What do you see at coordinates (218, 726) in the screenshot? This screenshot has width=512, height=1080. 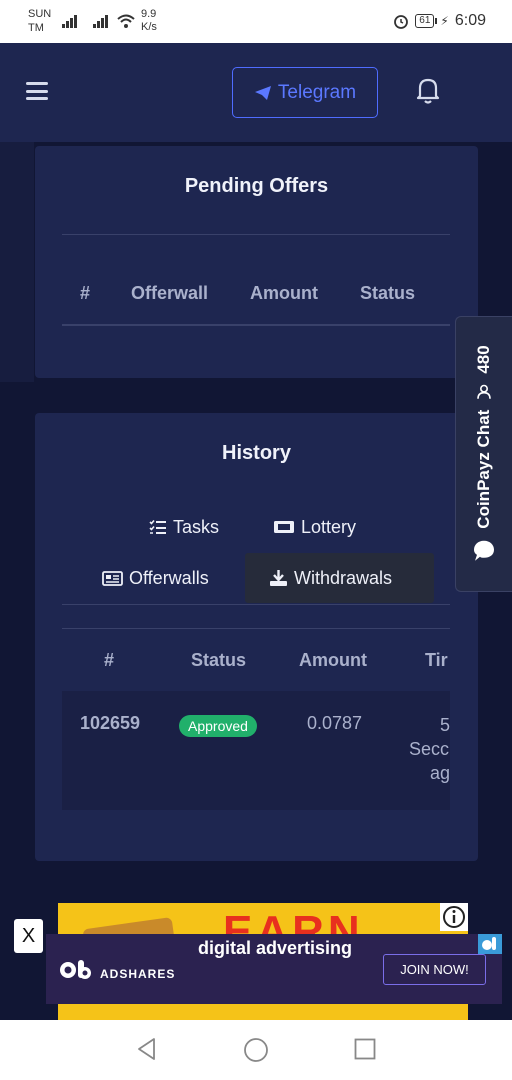 I see `status-badge: Approved` at bounding box center [218, 726].